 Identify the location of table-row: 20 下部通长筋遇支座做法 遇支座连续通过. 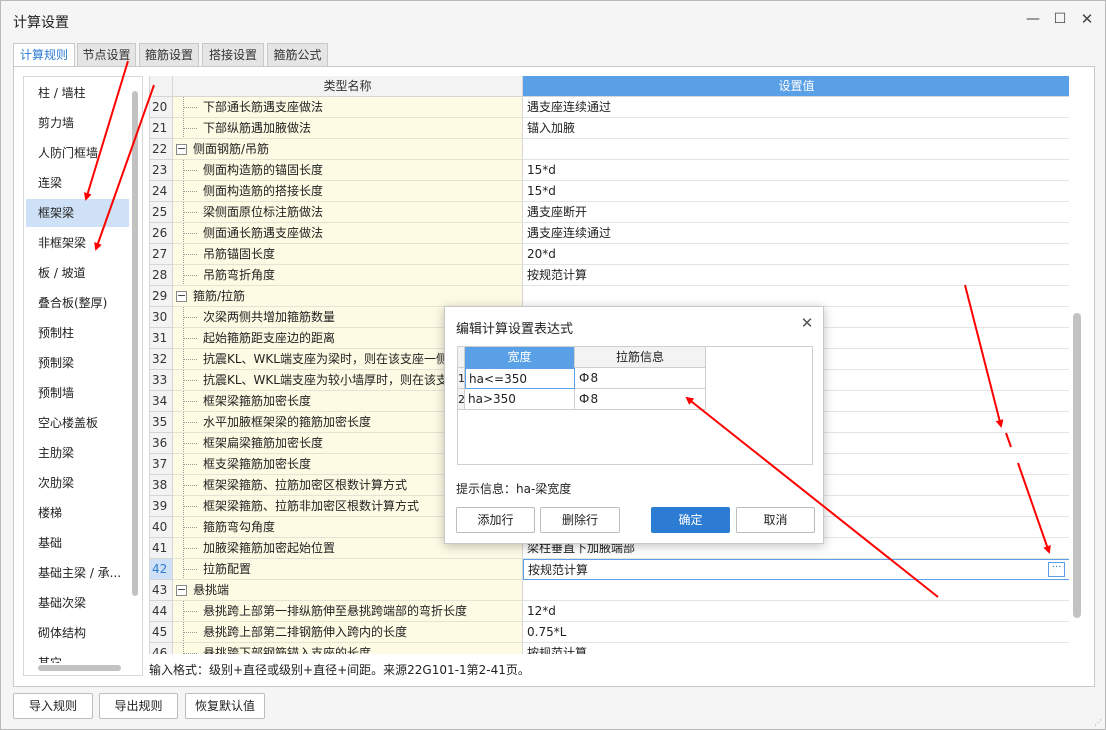
(609, 107).